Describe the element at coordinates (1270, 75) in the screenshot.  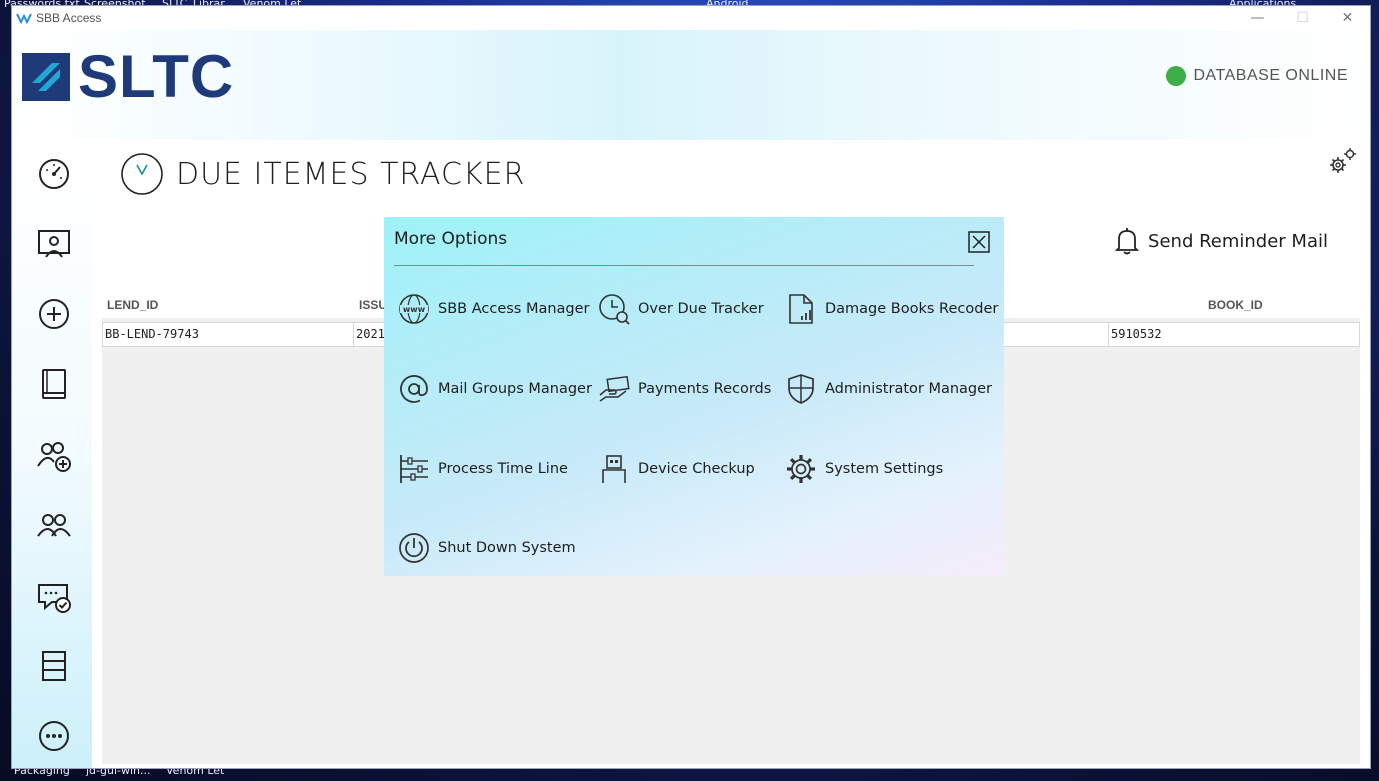
I see `status-text: DATABASE ONLINE` at that location.